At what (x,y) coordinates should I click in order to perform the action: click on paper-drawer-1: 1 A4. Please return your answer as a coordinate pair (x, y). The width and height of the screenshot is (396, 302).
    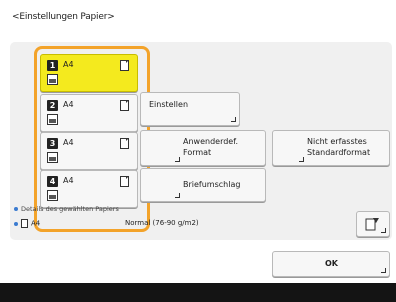
    Looking at the image, I should click on (89, 73).